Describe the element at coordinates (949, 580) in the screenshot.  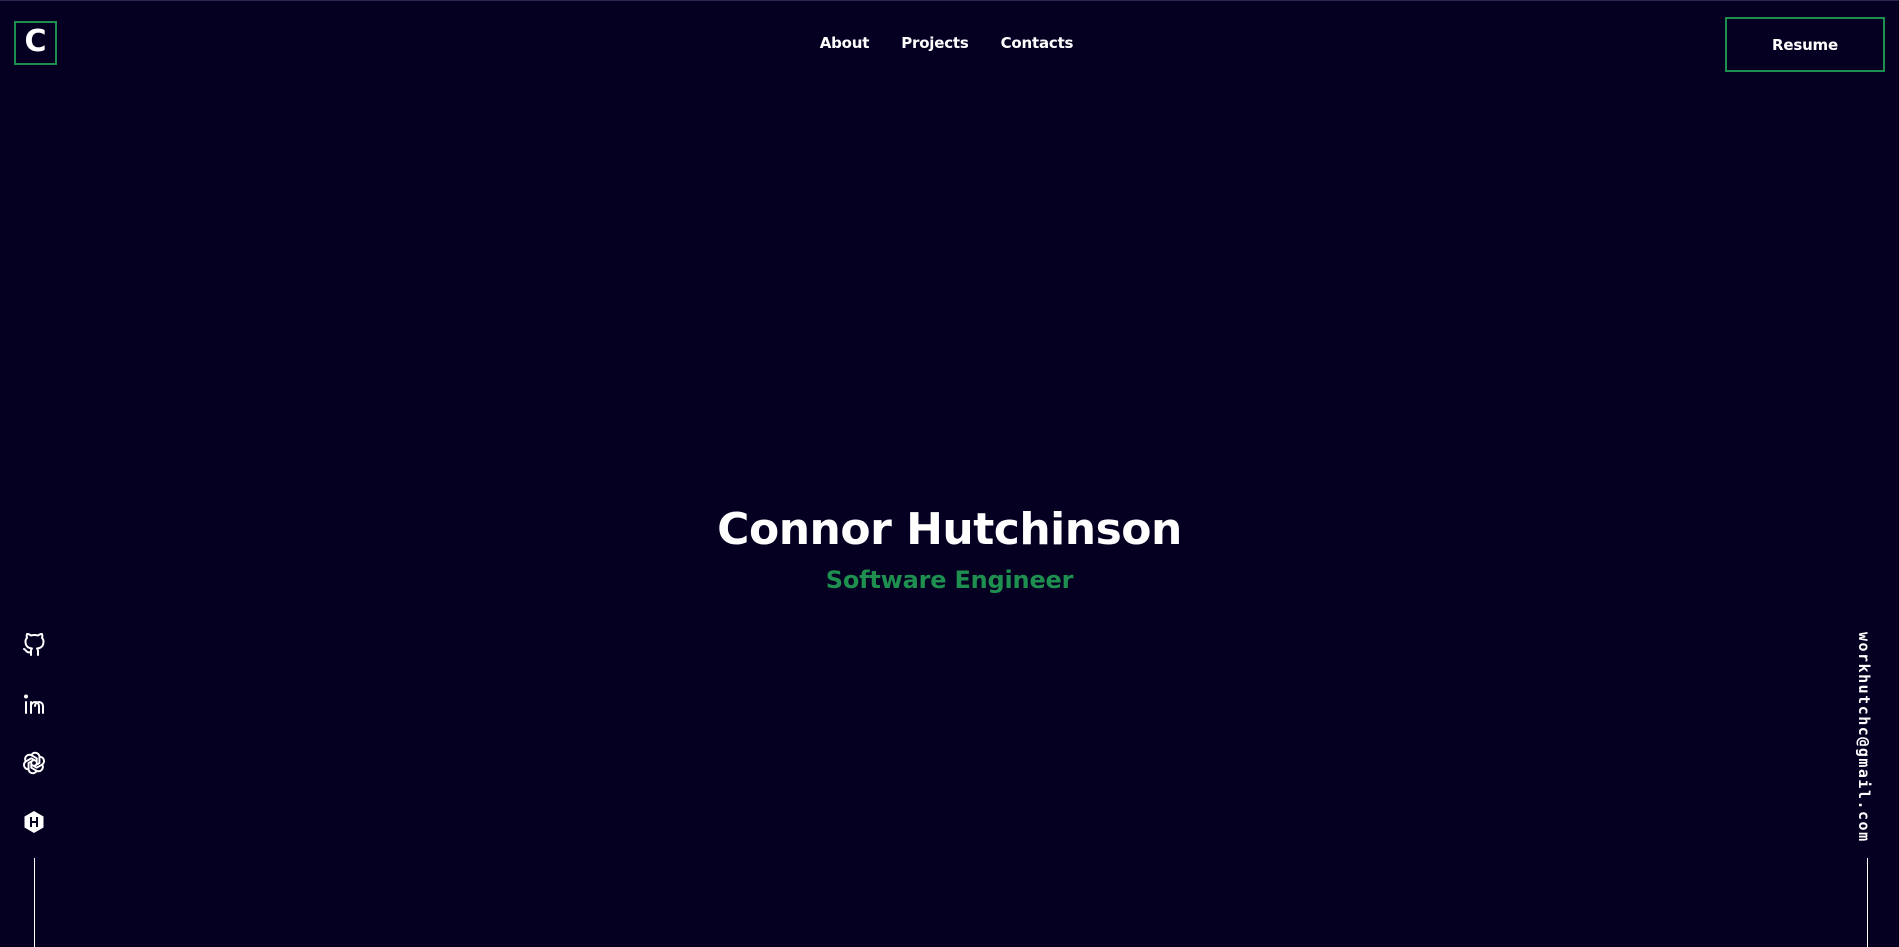
I see `hero-job-title: Software Engineer` at that location.